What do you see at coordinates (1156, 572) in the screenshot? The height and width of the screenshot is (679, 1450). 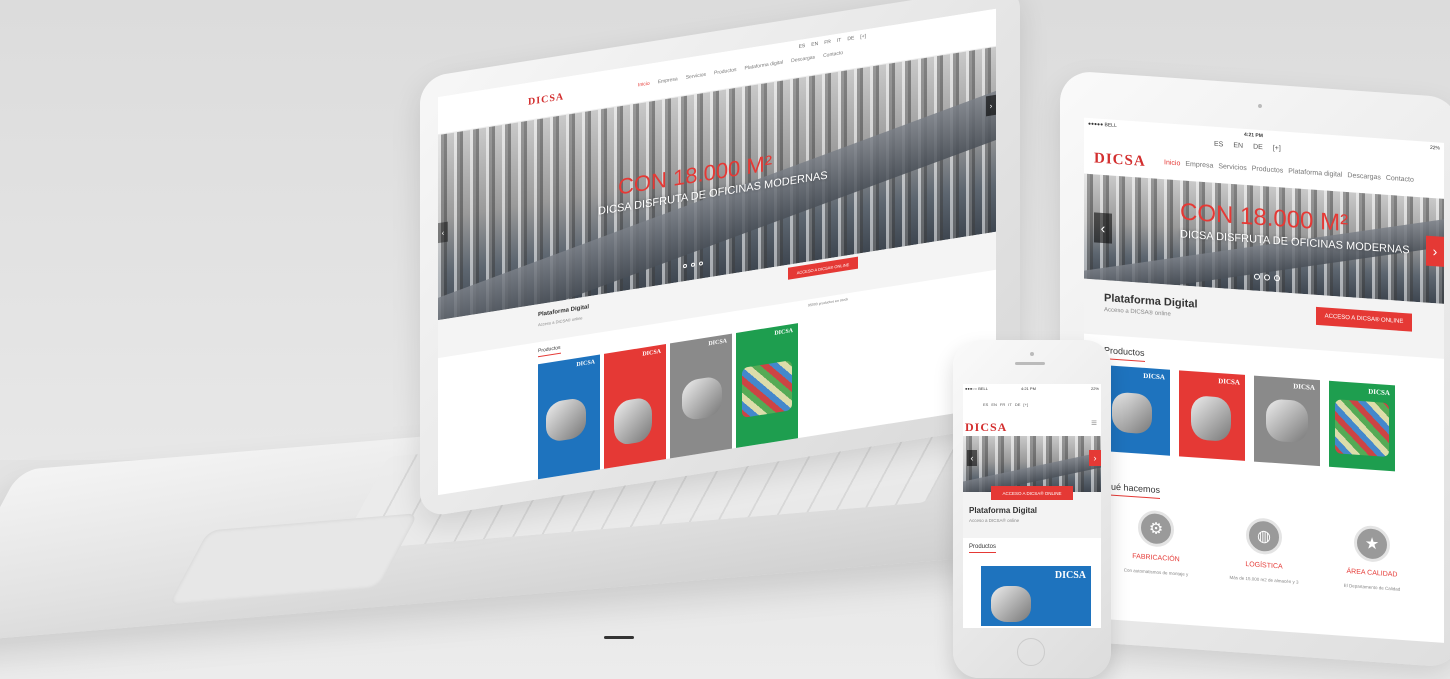 I see `feature-desc: Con automatismos de montaje y` at bounding box center [1156, 572].